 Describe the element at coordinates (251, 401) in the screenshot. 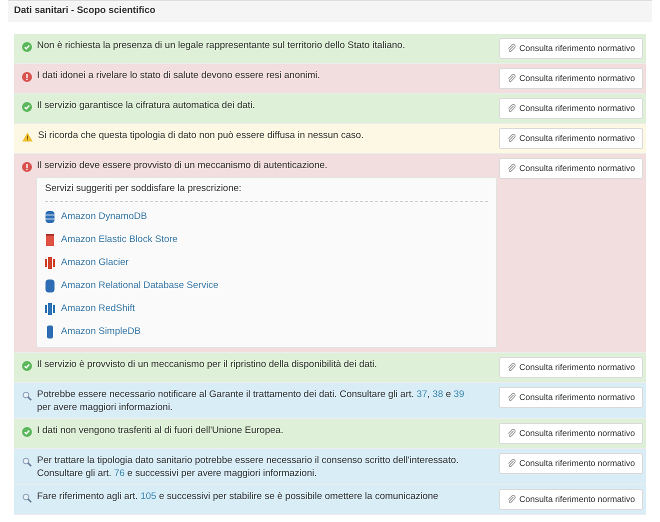

I see `notice-text: Potrebbe essere necessario notificare al Garante il trattamento dei dati. Consultare gli art. 37, 38 e 39 per avere maggiori informazioni.` at that location.